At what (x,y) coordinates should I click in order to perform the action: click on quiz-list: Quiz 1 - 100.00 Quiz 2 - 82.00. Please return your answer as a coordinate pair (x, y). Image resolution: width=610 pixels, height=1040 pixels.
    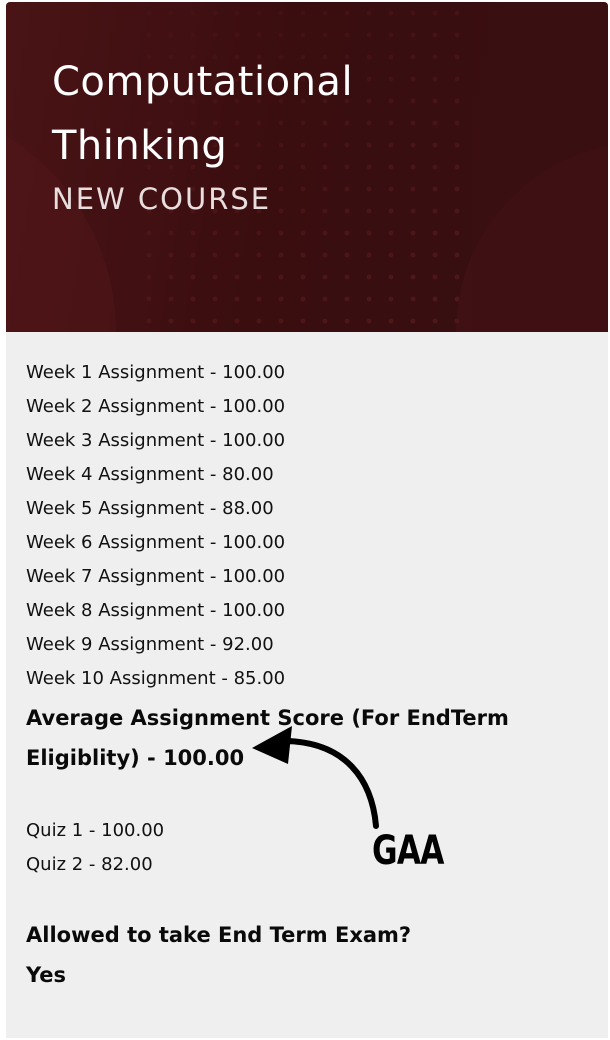
    Looking at the image, I should click on (317, 848).